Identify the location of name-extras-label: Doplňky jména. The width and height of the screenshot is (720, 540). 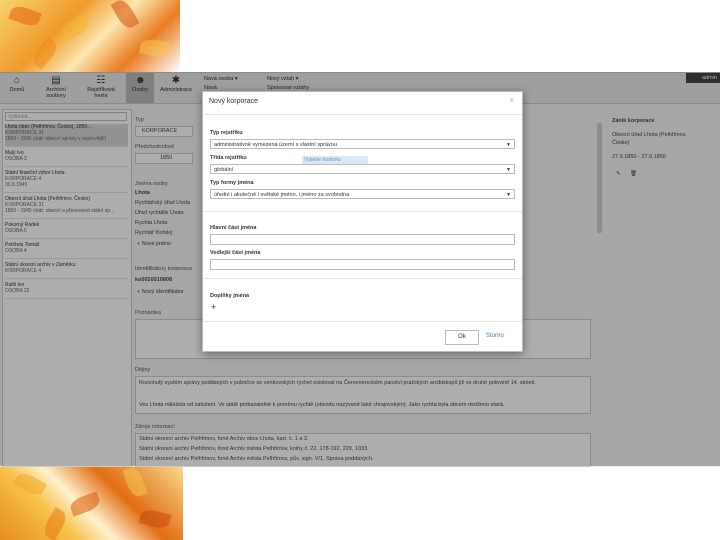
(230, 296).